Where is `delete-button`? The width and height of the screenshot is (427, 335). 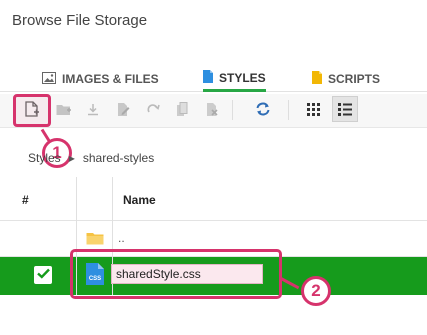
delete-button is located at coordinates (212, 109).